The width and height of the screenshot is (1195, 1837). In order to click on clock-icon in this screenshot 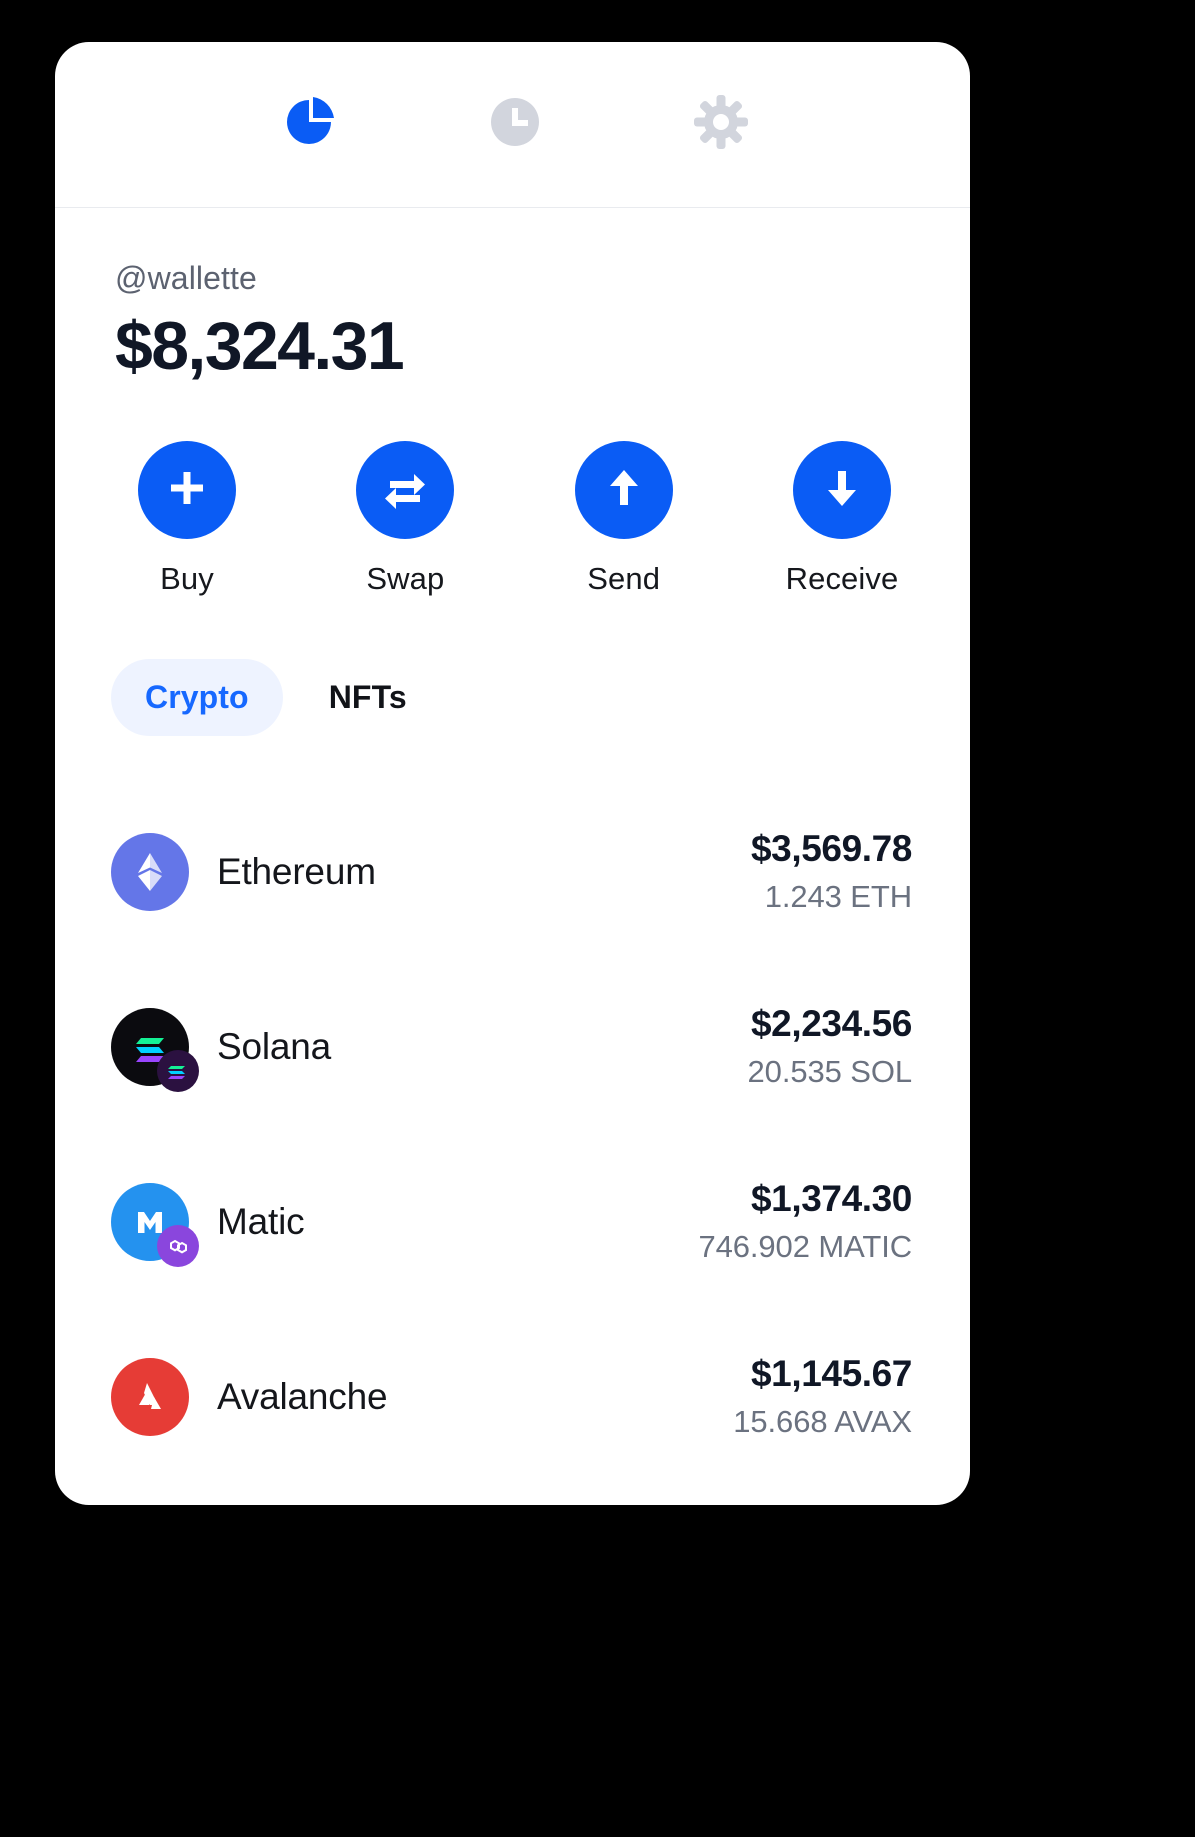, I will do `click(515, 124)`.